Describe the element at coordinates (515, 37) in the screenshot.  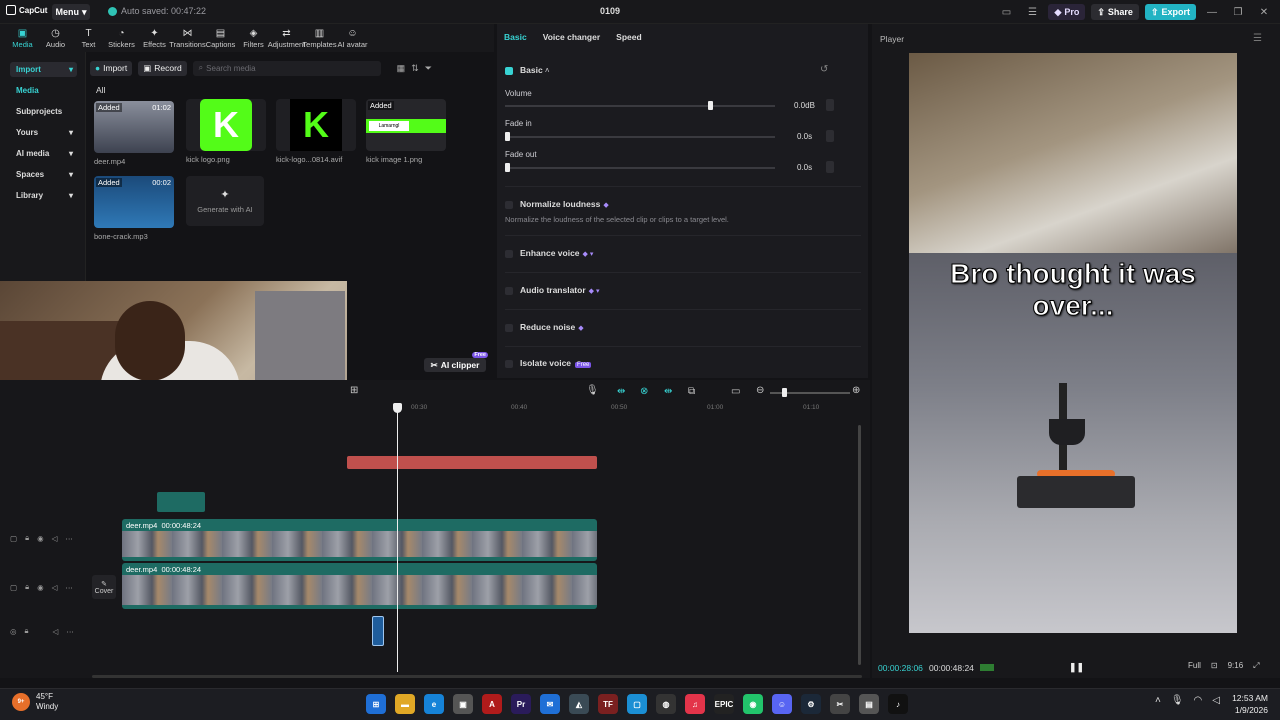
I see `tab-basic: Basic` at that location.